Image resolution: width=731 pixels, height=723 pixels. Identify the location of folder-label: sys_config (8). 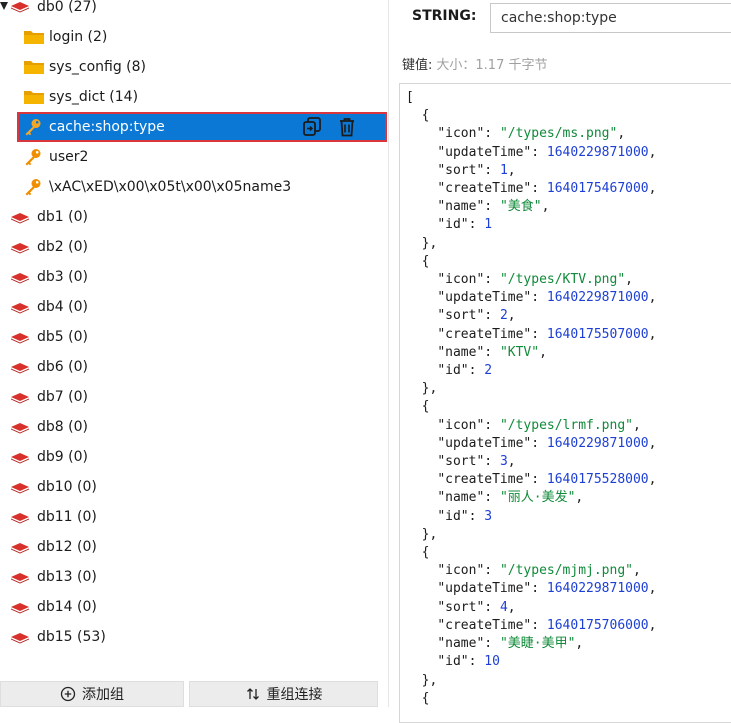
(97, 67).